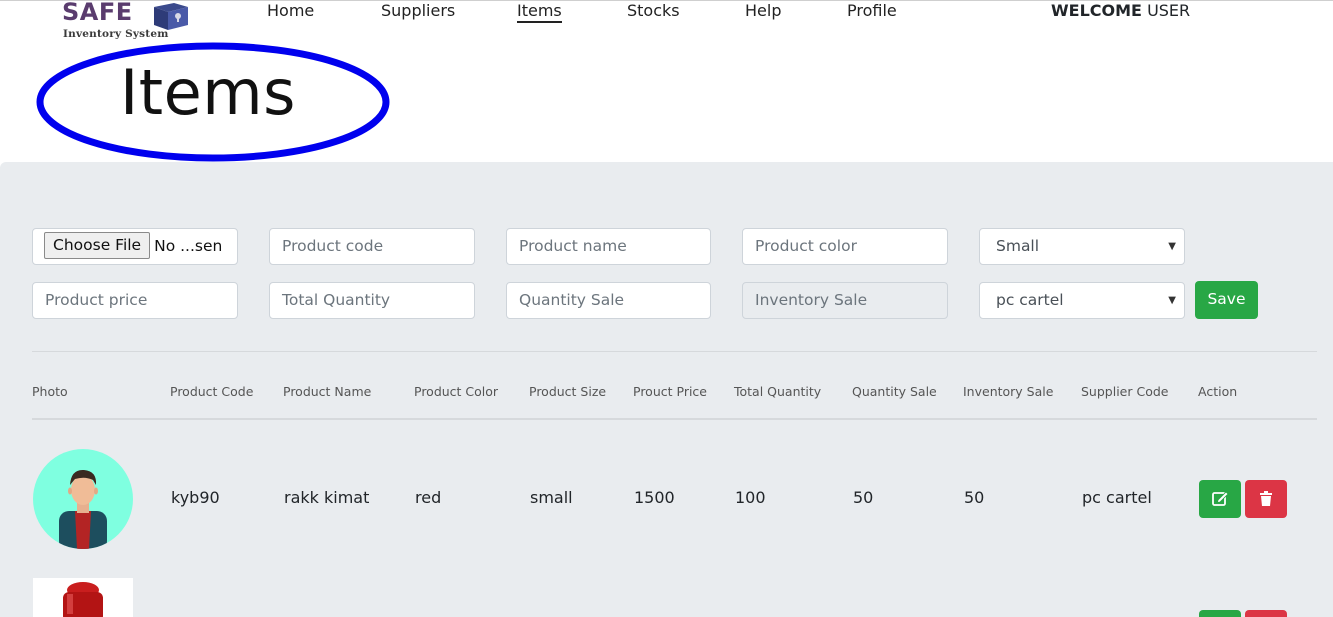  I want to click on cell-product-price: 1500, so click(654, 497).